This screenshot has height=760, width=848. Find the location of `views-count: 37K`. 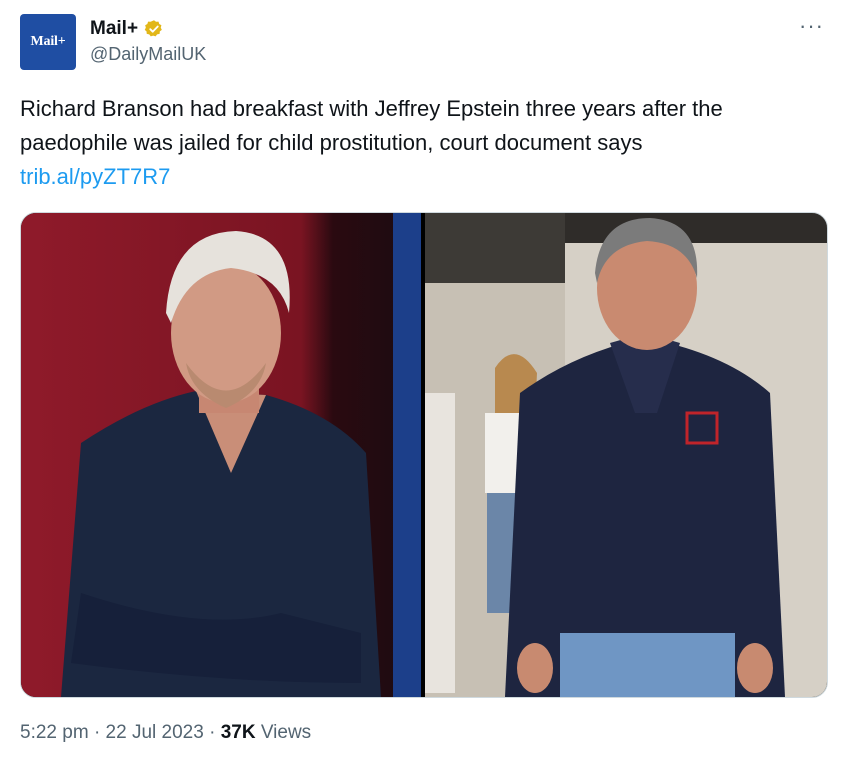

views-count: 37K is located at coordinates (238, 732).